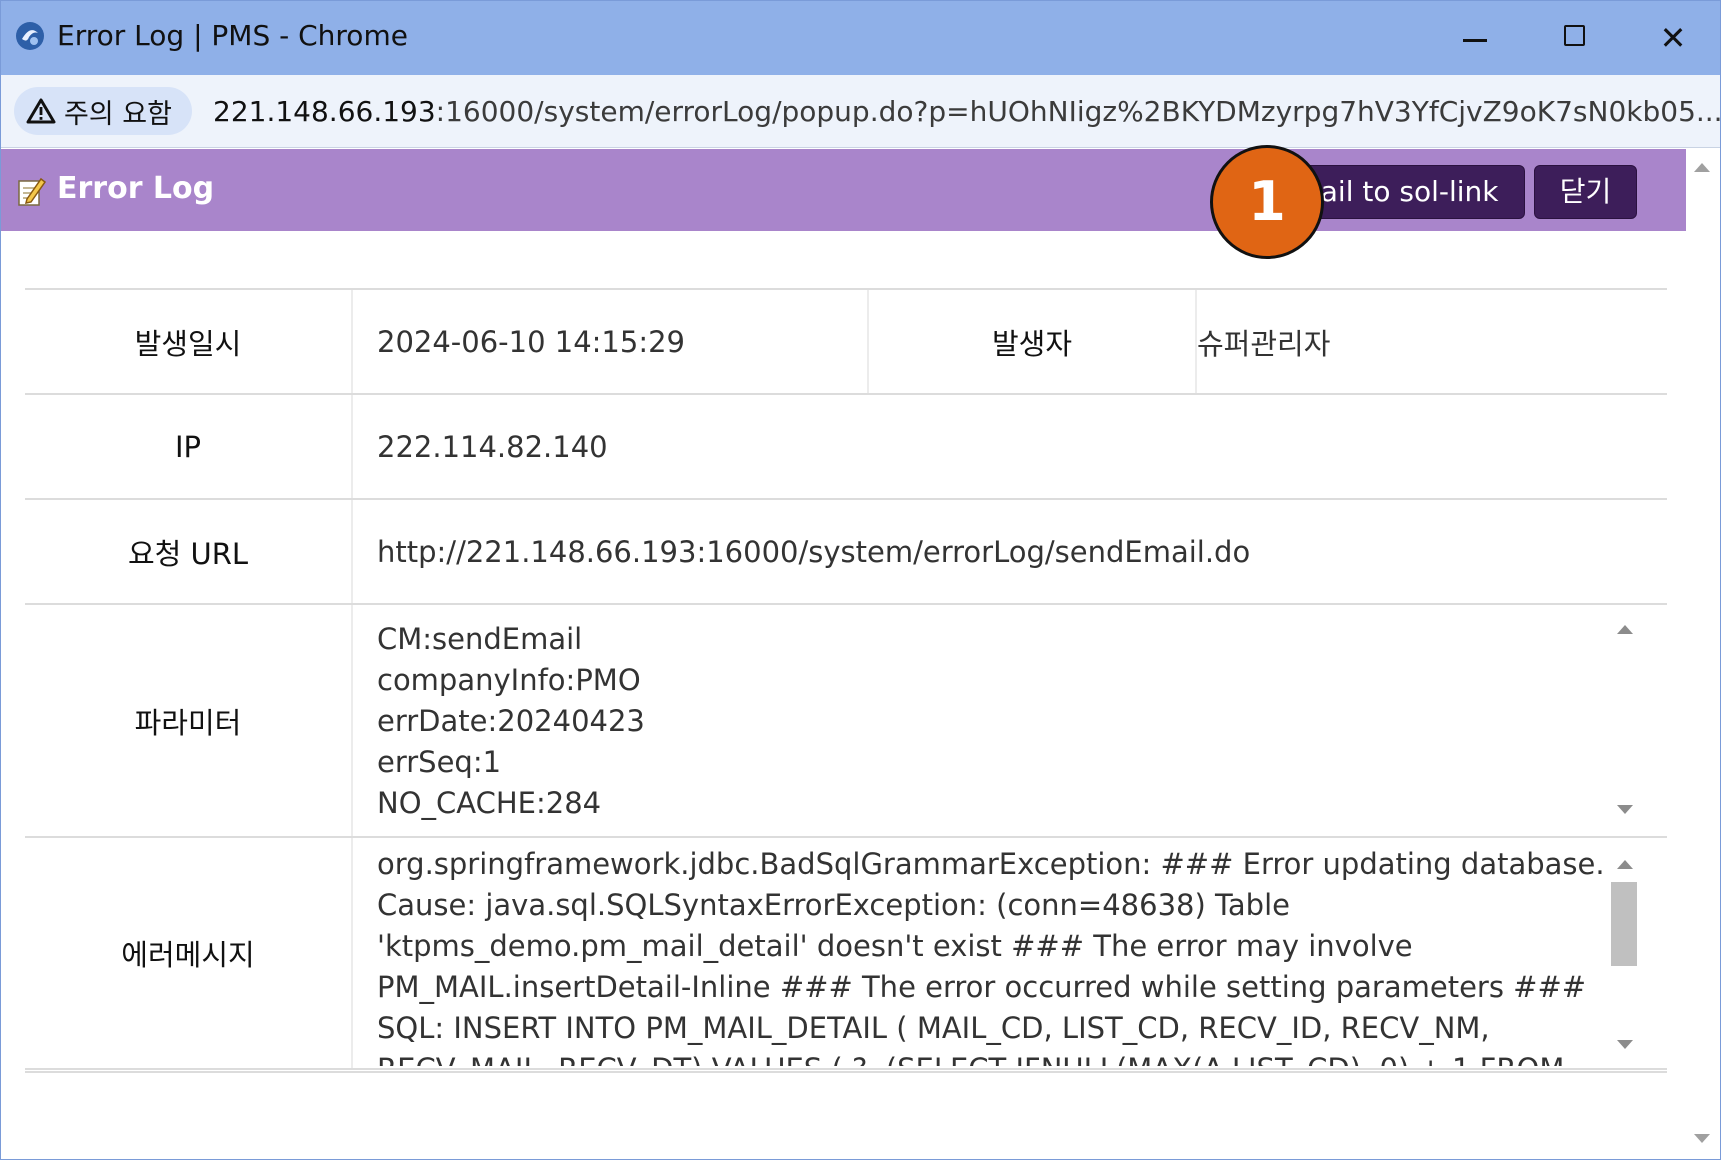 Image resolution: width=1721 pixels, height=1160 pixels. Describe the element at coordinates (232, 35) in the screenshot. I see `window-title: Error Log | PMS - Chrome` at that location.